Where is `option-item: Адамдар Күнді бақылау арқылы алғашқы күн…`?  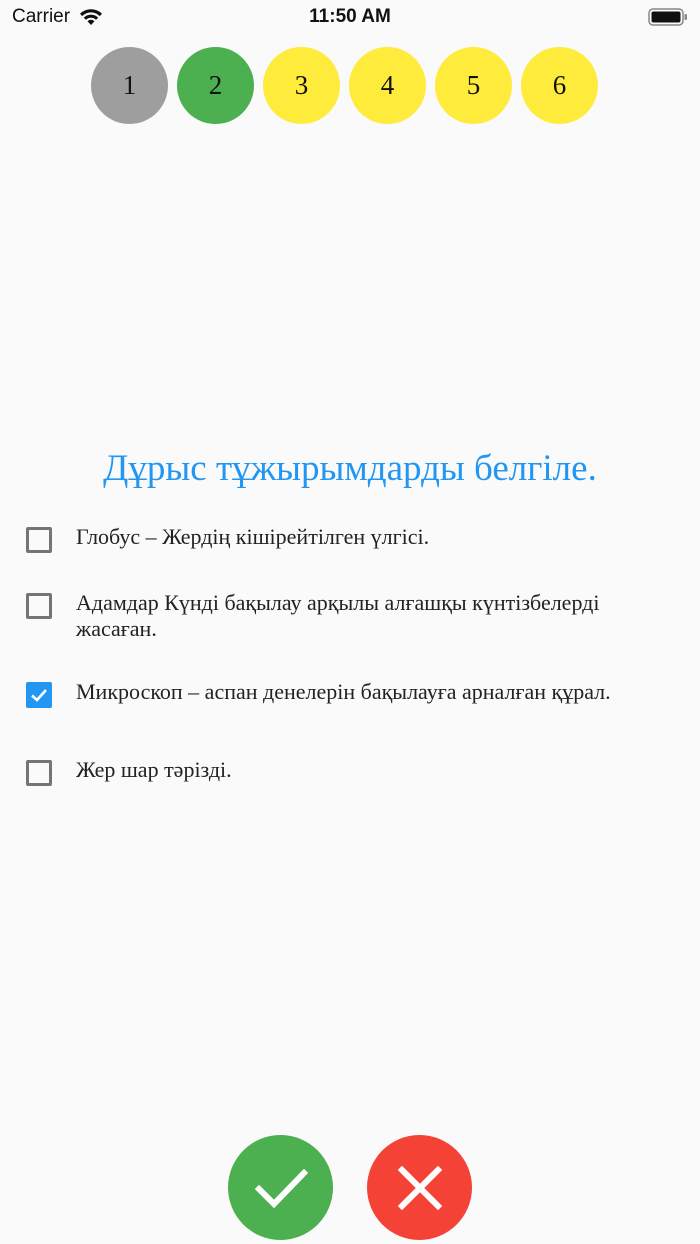
option-item: Адамдар Күнді бақылау арқылы алғашқы күн… is located at coordinates (351, 616).